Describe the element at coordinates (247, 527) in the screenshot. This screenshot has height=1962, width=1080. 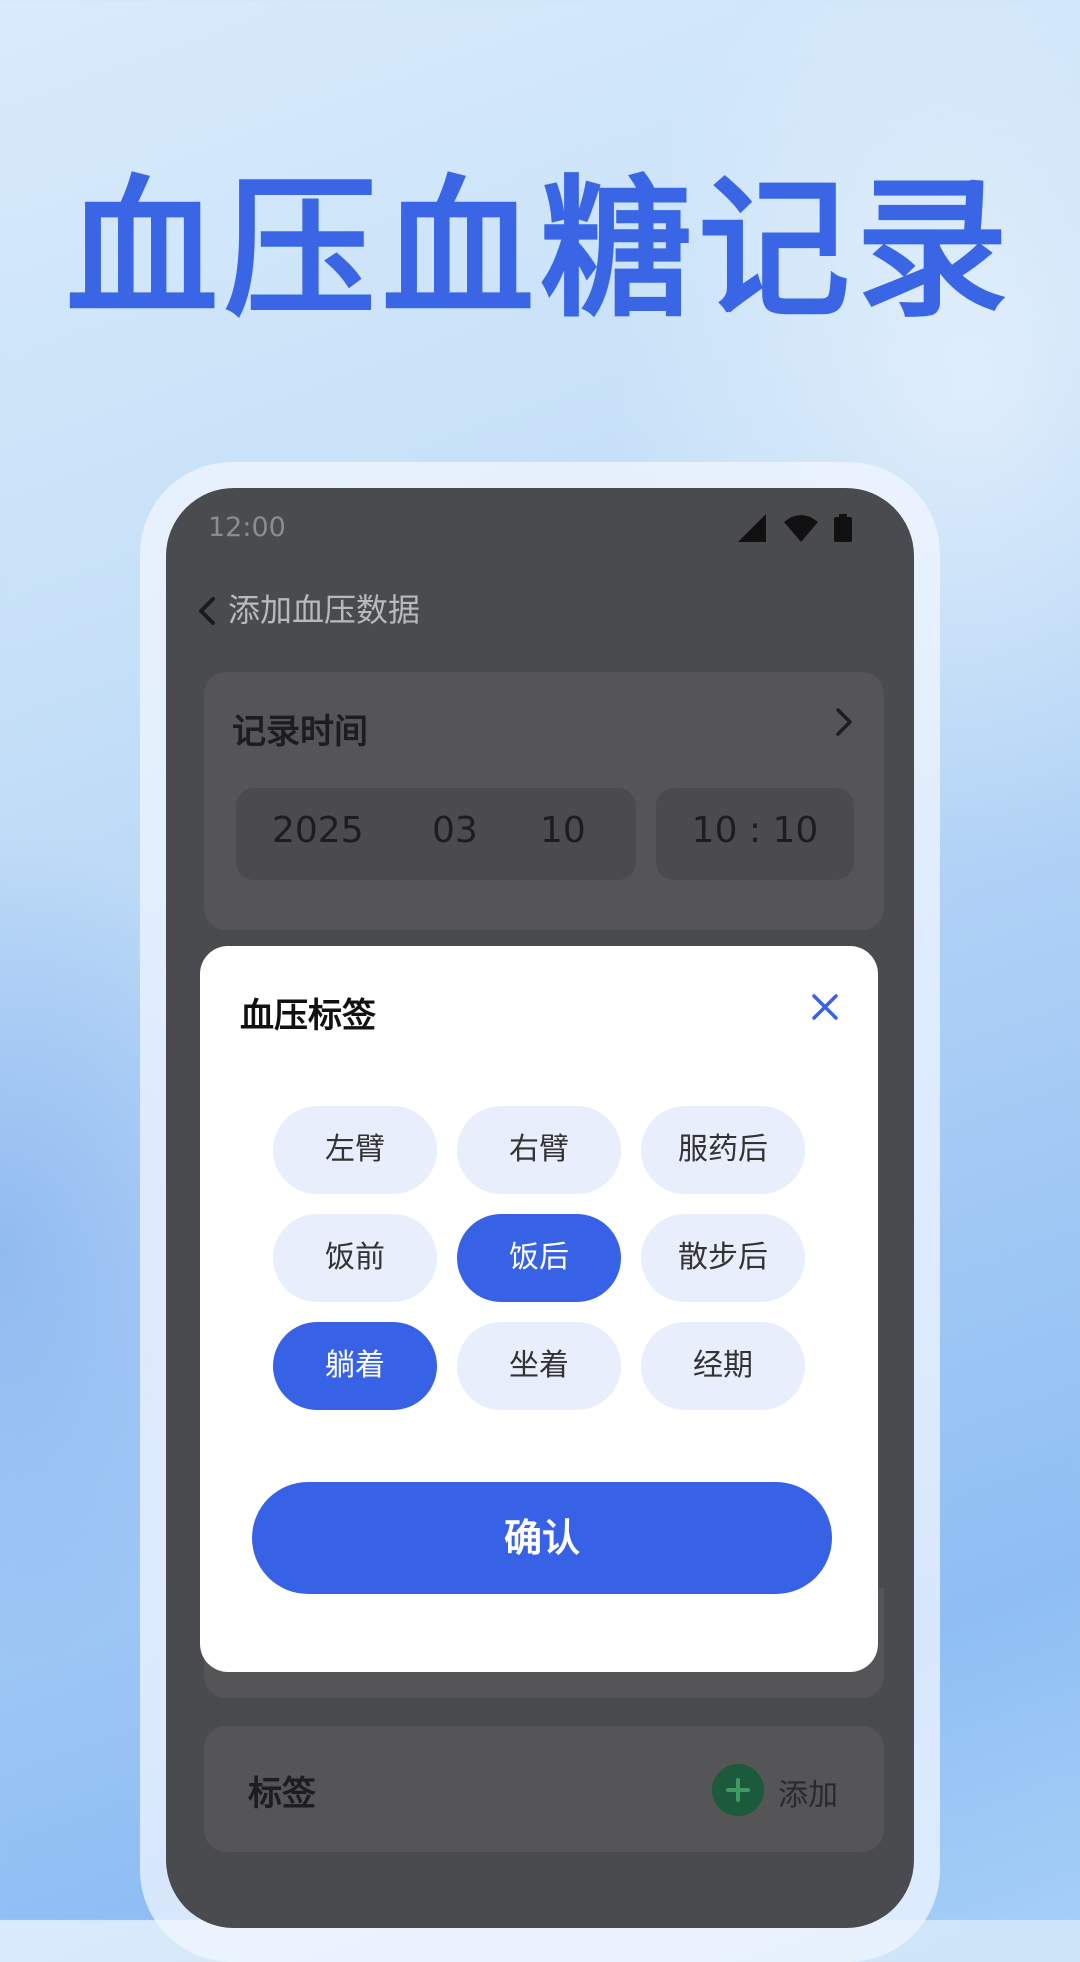
I see `status-time: 12:00` at that location.